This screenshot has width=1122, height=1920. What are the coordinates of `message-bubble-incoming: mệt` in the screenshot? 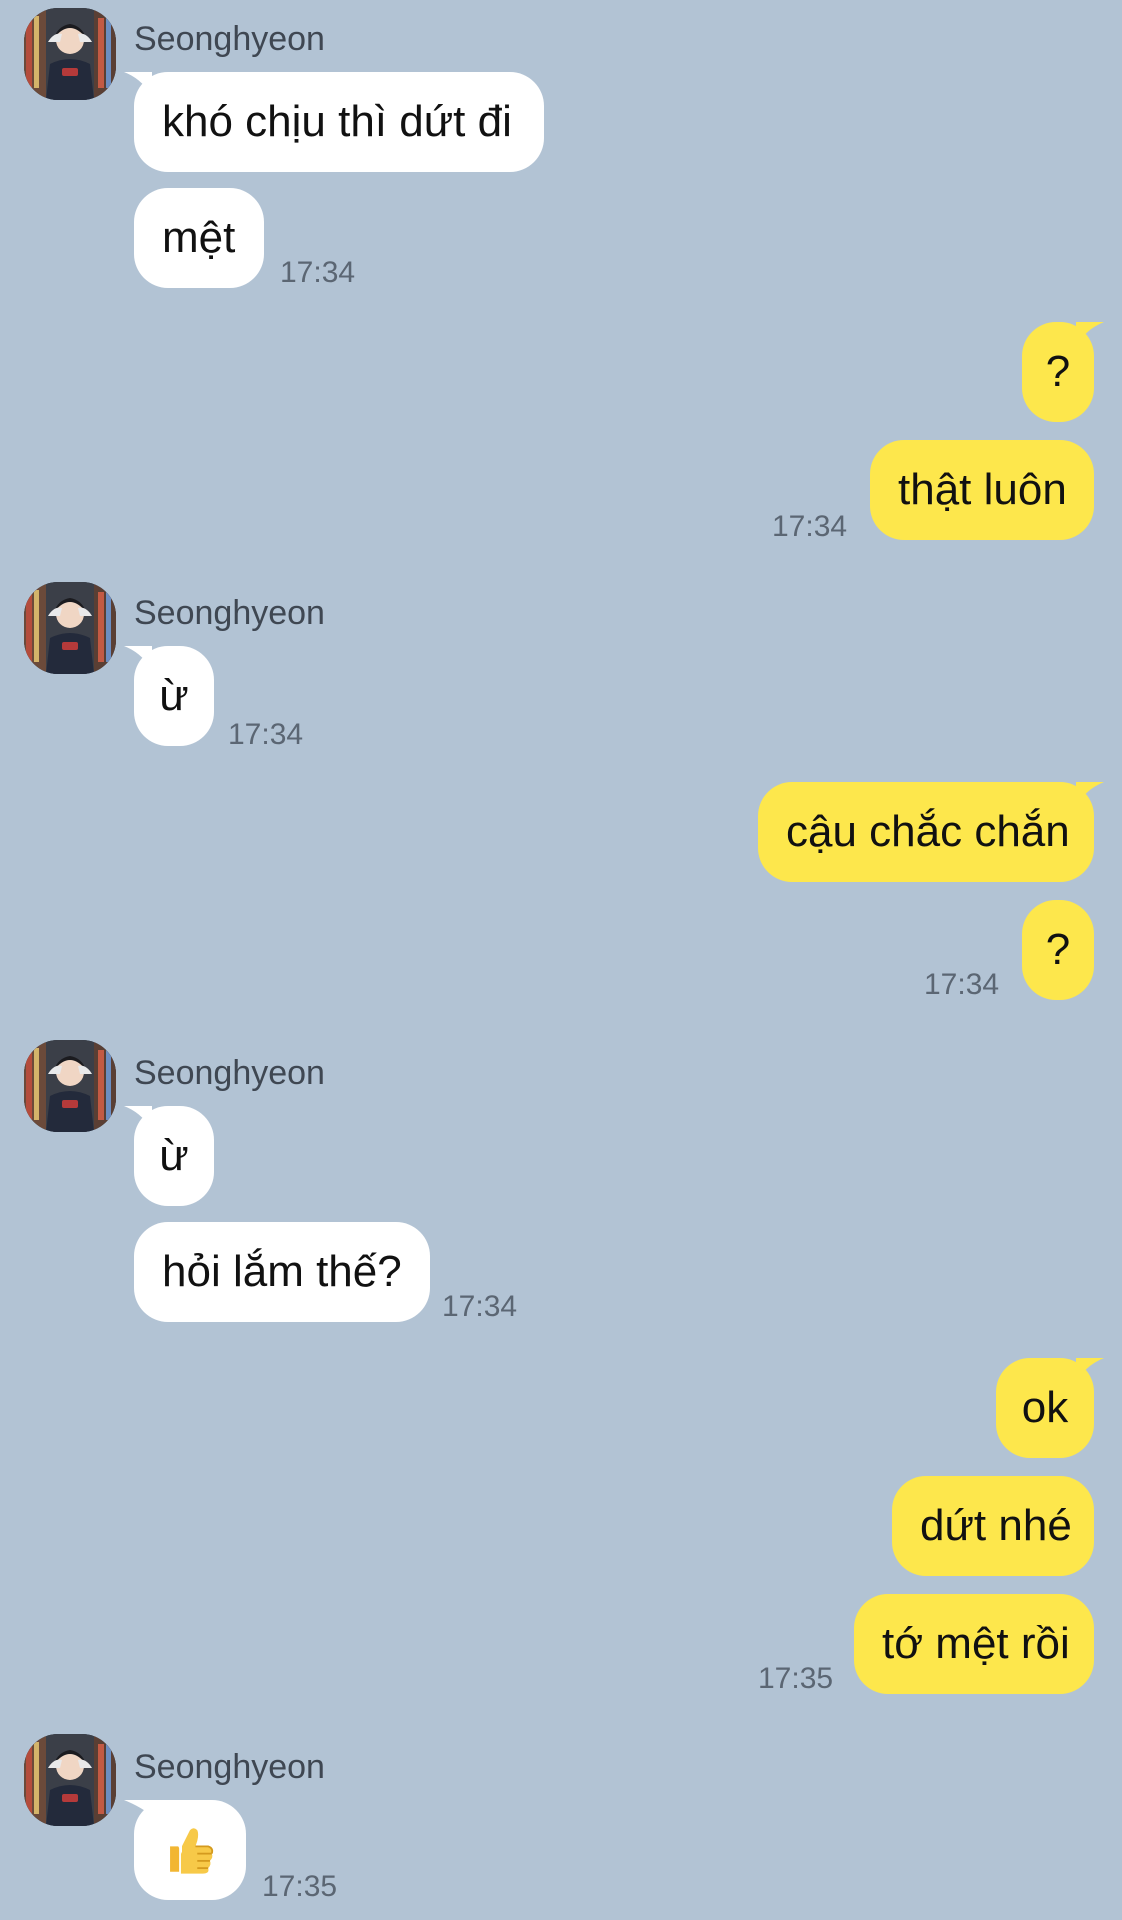 It's located at (199, 238).